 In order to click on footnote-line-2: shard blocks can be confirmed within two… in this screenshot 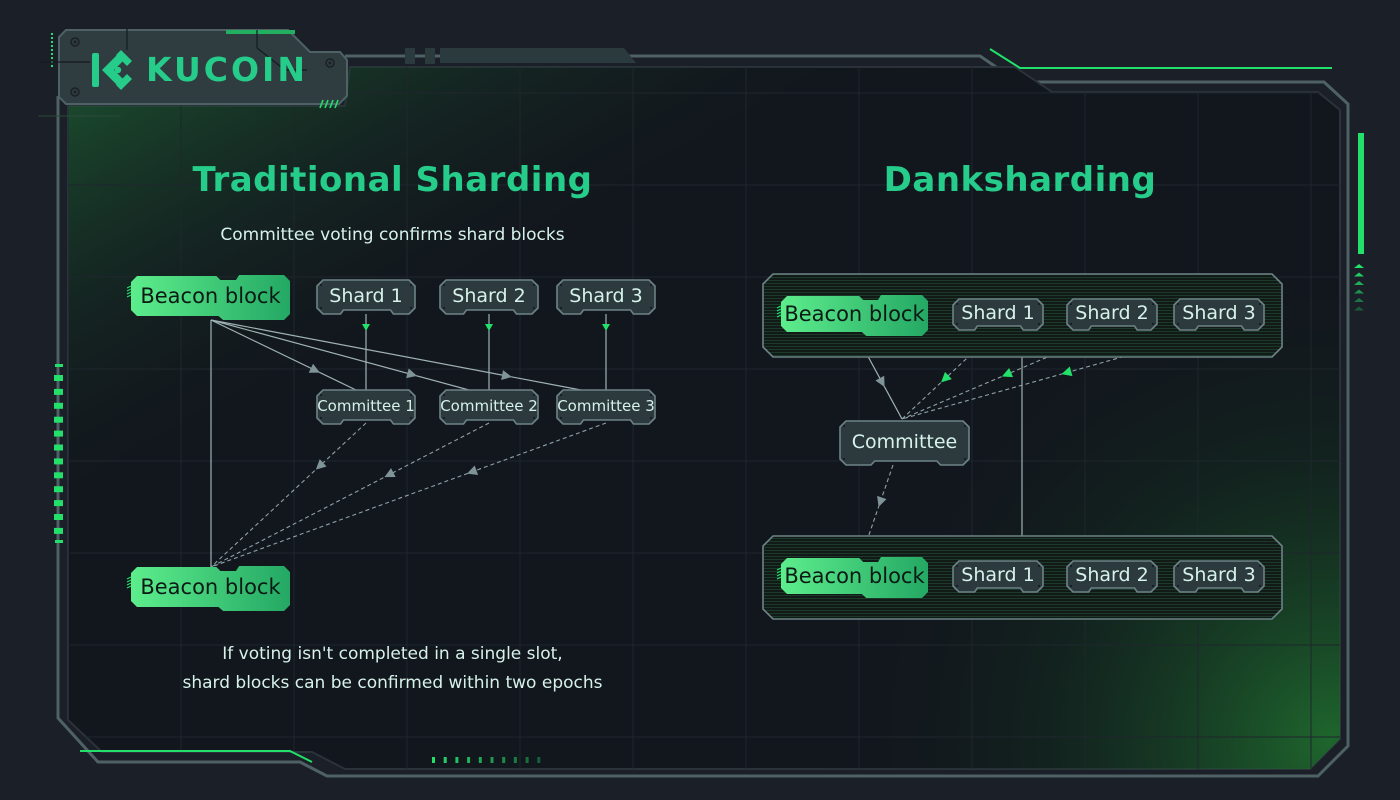, I will do `click(392, 683)`.